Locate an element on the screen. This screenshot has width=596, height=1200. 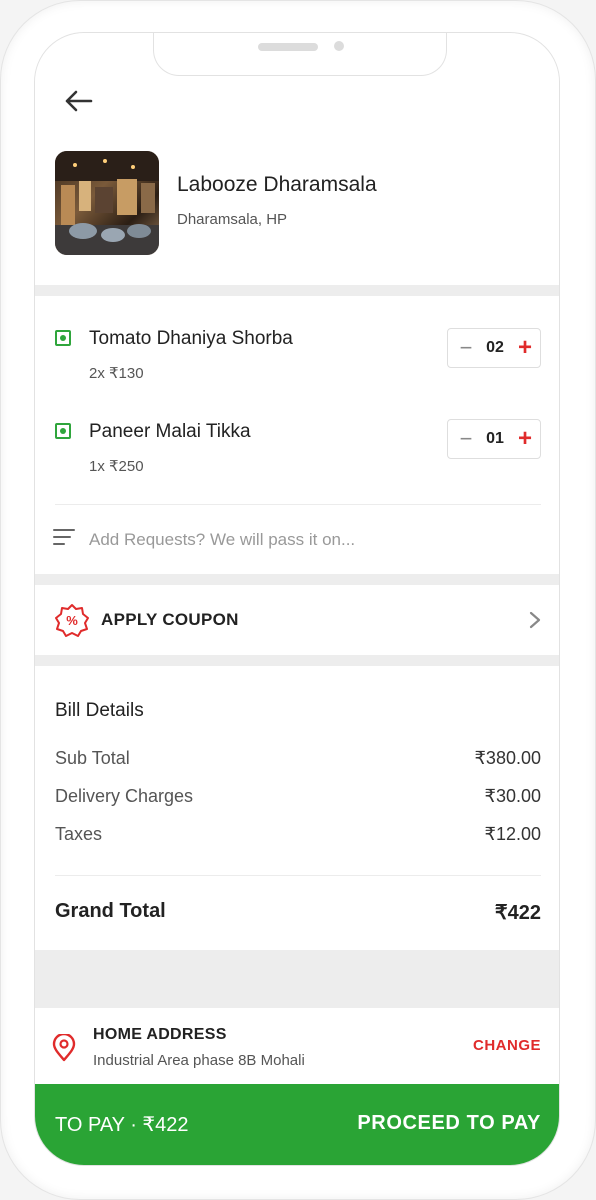
item-count: 02 is located at coordinates (495, 347).